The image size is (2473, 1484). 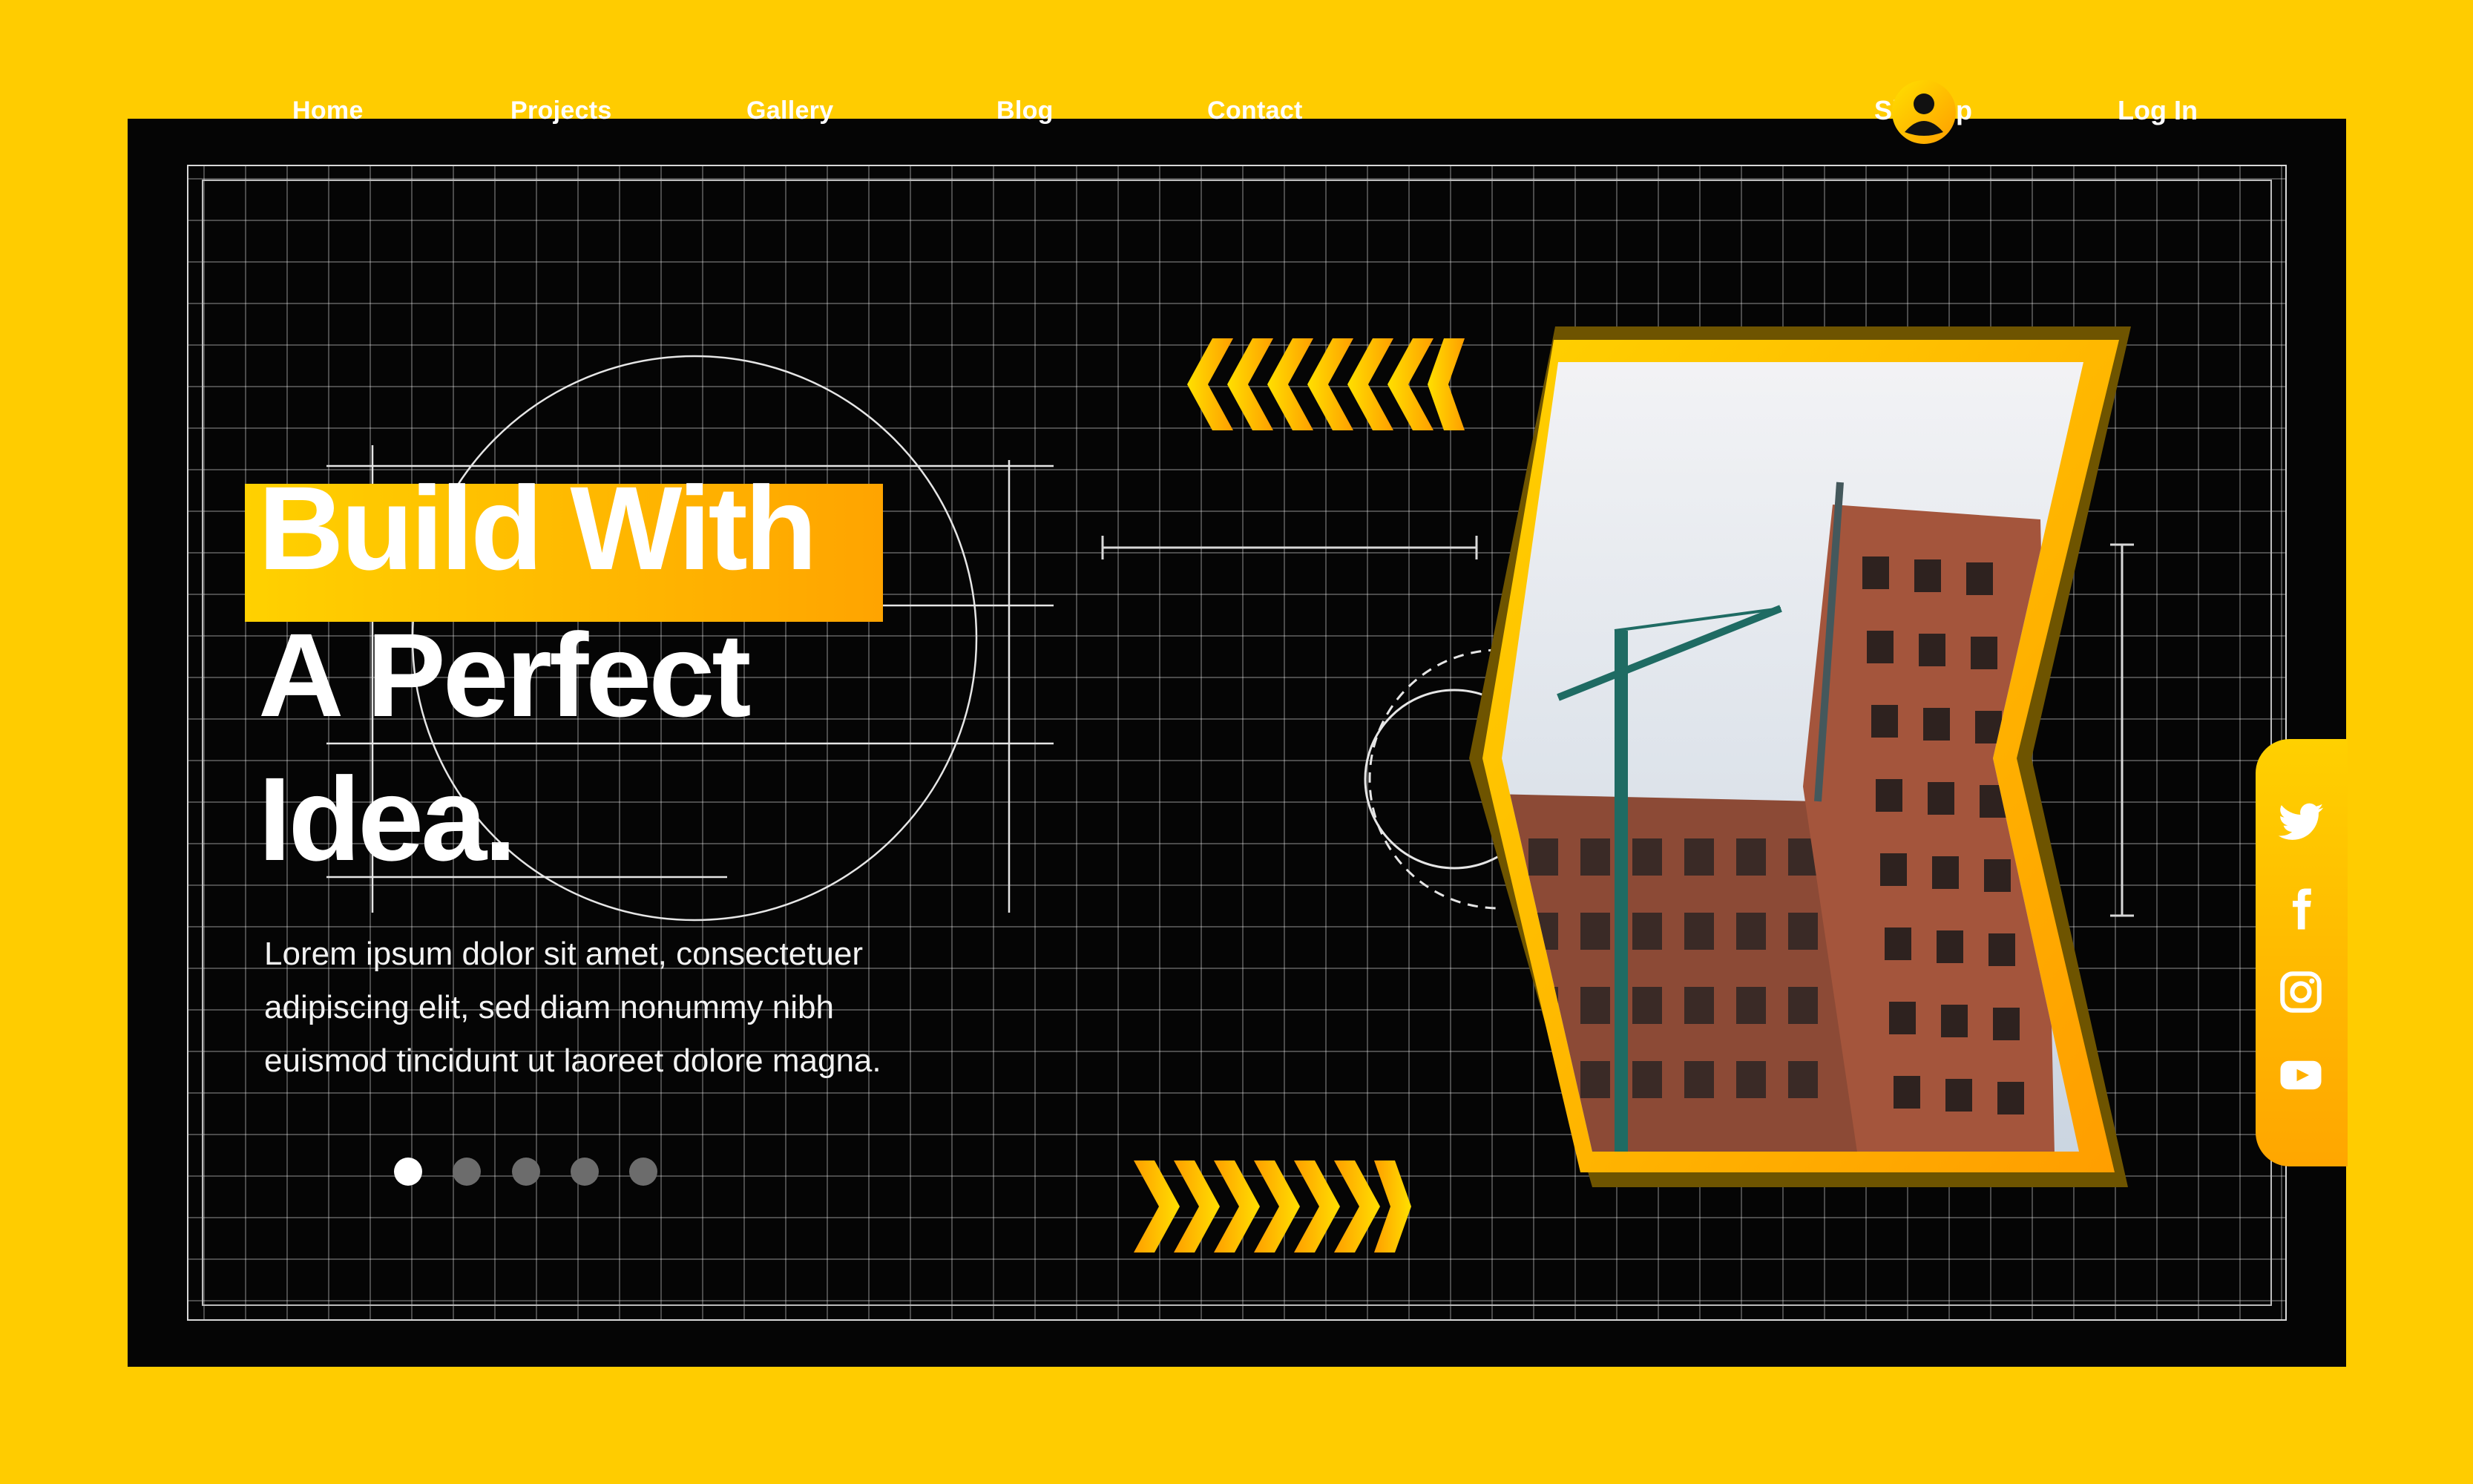 What do you see at coordinates (2302, 952) in the screenshot?
I see `social-sidebar` at bounding box center [2302, 952].